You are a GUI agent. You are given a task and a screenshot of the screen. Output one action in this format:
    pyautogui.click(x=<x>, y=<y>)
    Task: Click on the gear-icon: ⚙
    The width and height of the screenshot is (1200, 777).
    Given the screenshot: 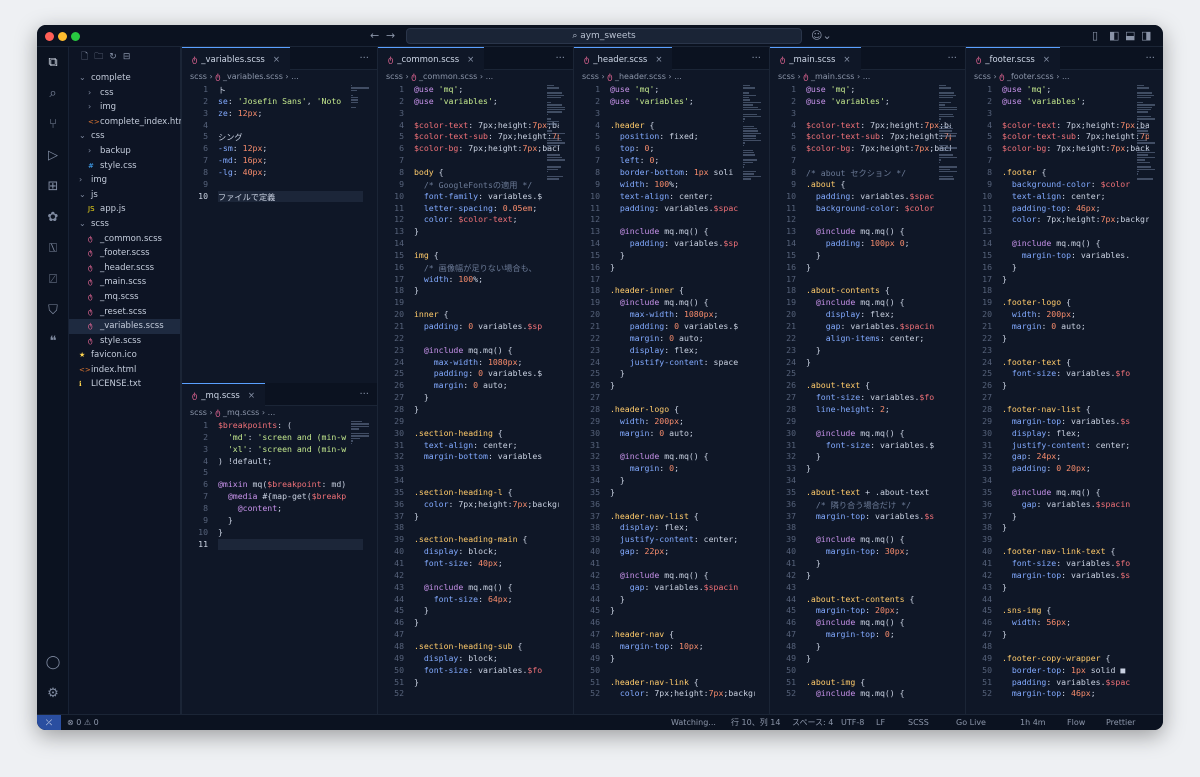 What is the action you would take?
    pyautogui.click(x=53, y=694)
    